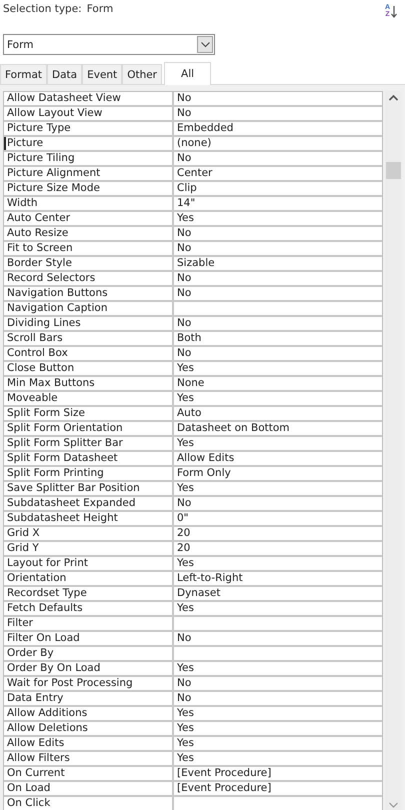  Describe the element at coordinates (278, 128) in the screenshot. I see `property-value-field: Embedded` at that location.